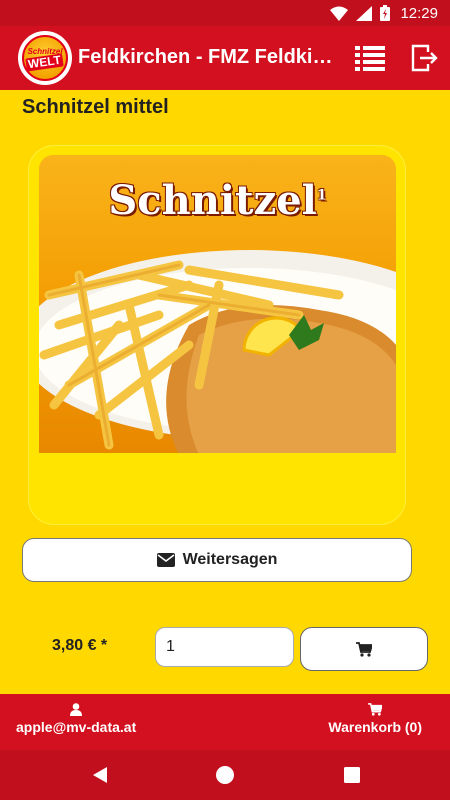 The image size is (450, 800). I want to click on logout-icon, so click(424, 58).